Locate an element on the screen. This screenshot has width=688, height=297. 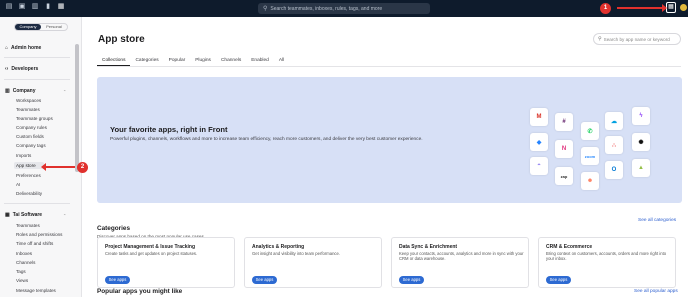
sidebar-item-deliverability: Deliverability is located at coordinates (29, 193).